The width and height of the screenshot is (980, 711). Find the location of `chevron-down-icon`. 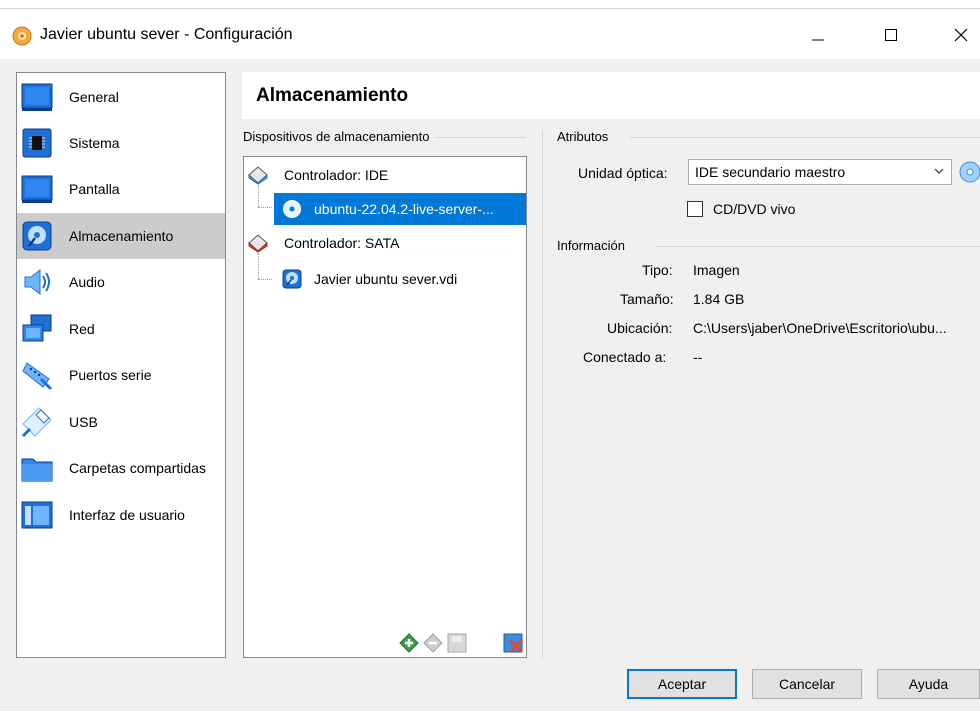

chevron-down-icon is located at coordinates (939, 171).